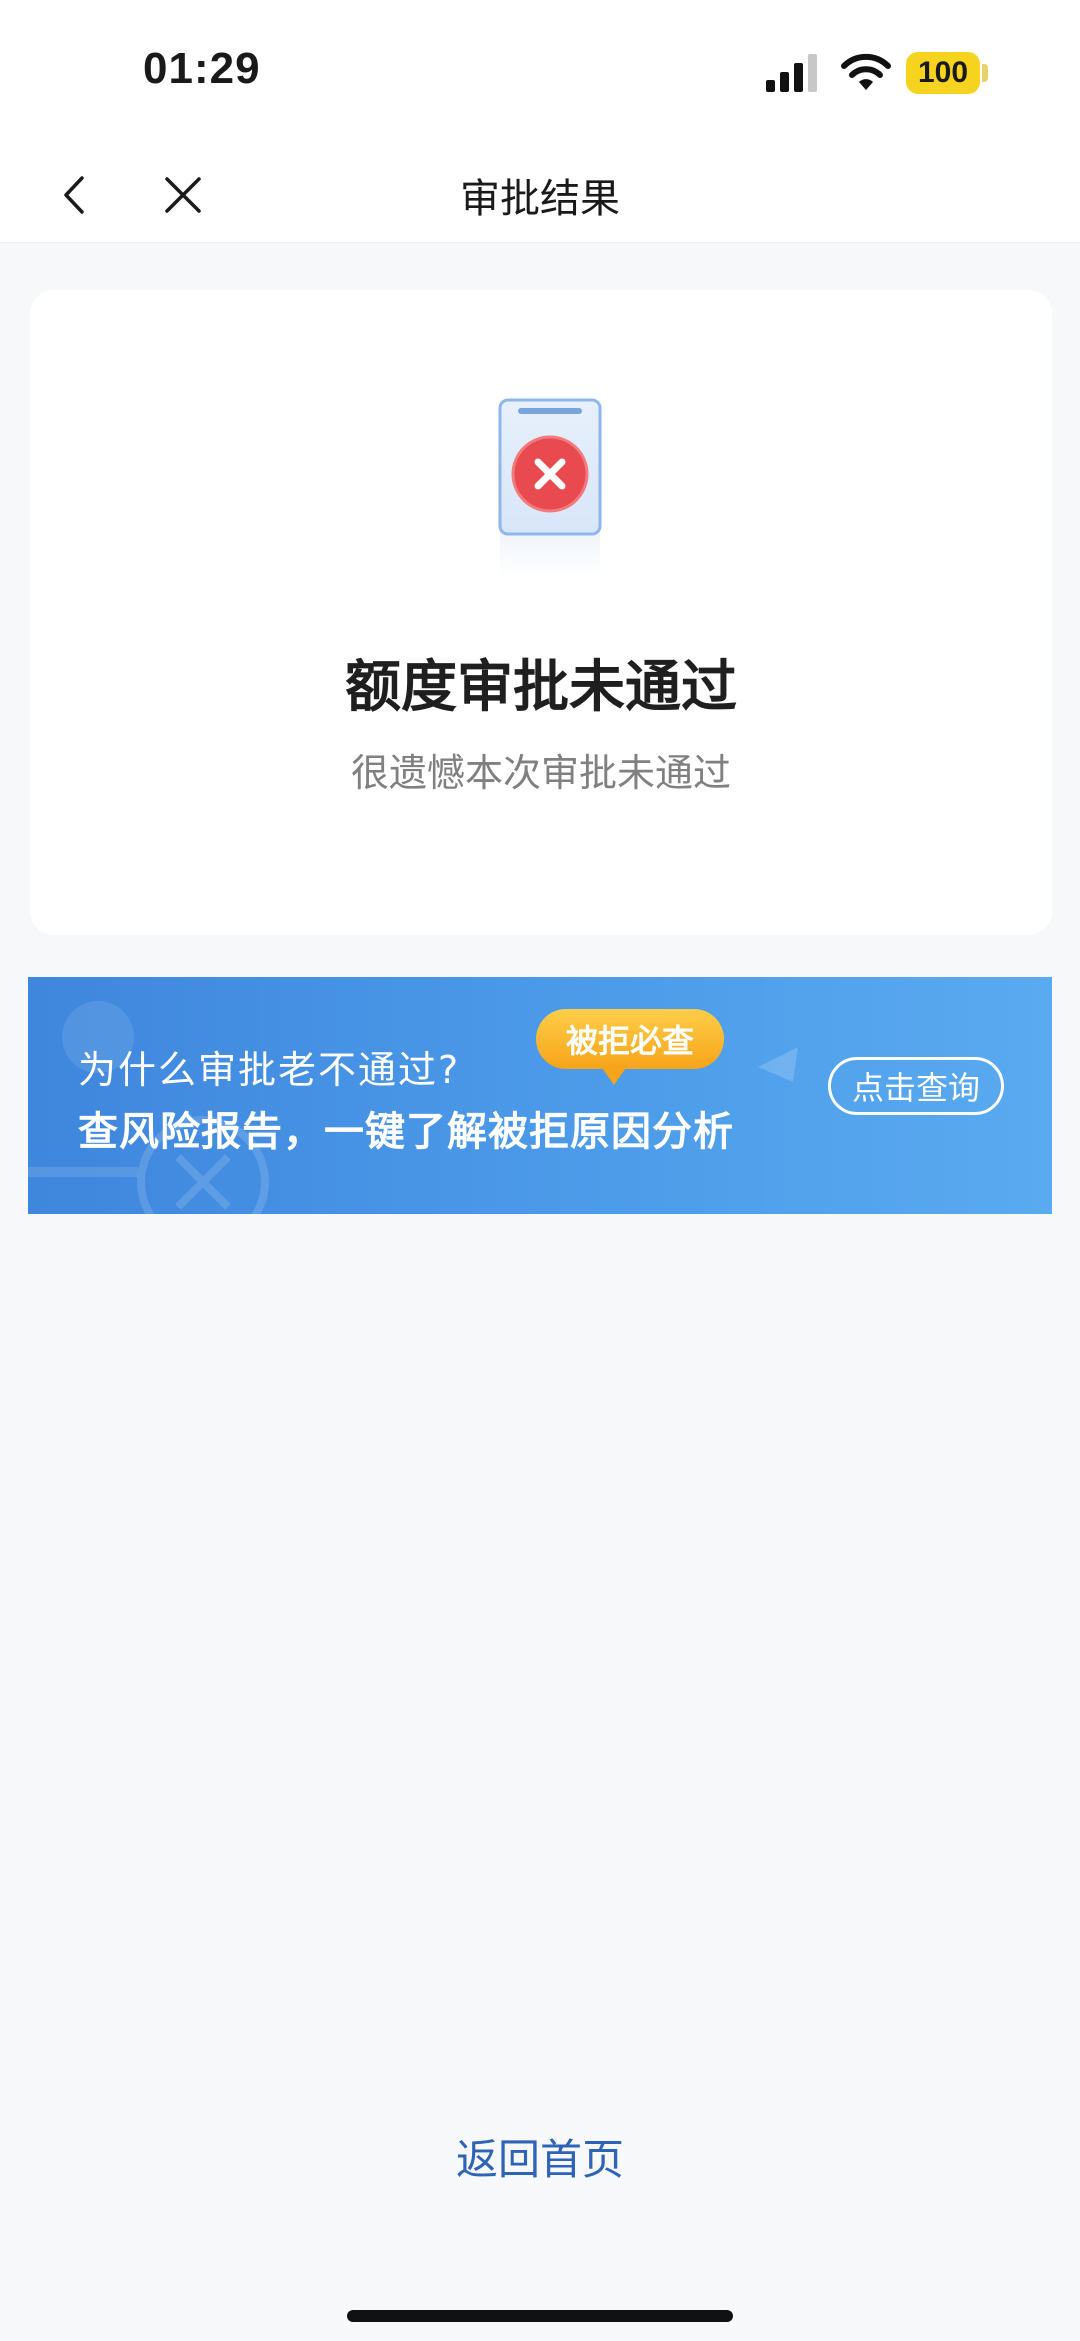 Image resolution: width=1080 pixels, height=2341 pixels. What do you see at coordinates (985, 73) in the screenshot?
I see `battery-nub` at bounding box center [985, 73].